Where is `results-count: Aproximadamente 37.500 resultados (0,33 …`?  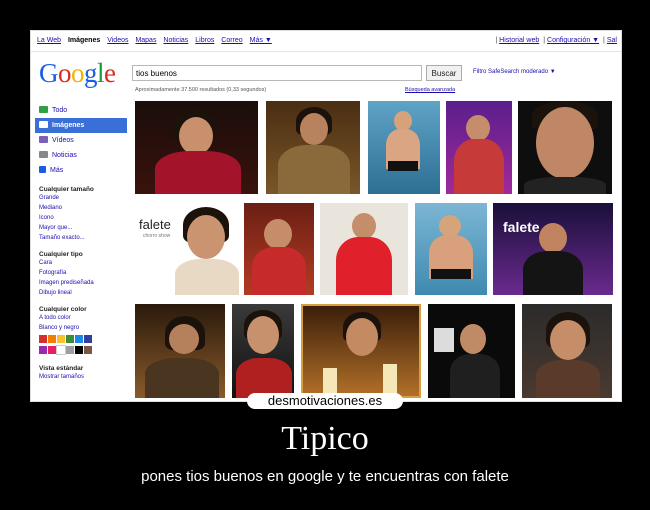 results-count: Aproximadamente 37.500 resultados (0,33 … is located at coordinates (201, 90).